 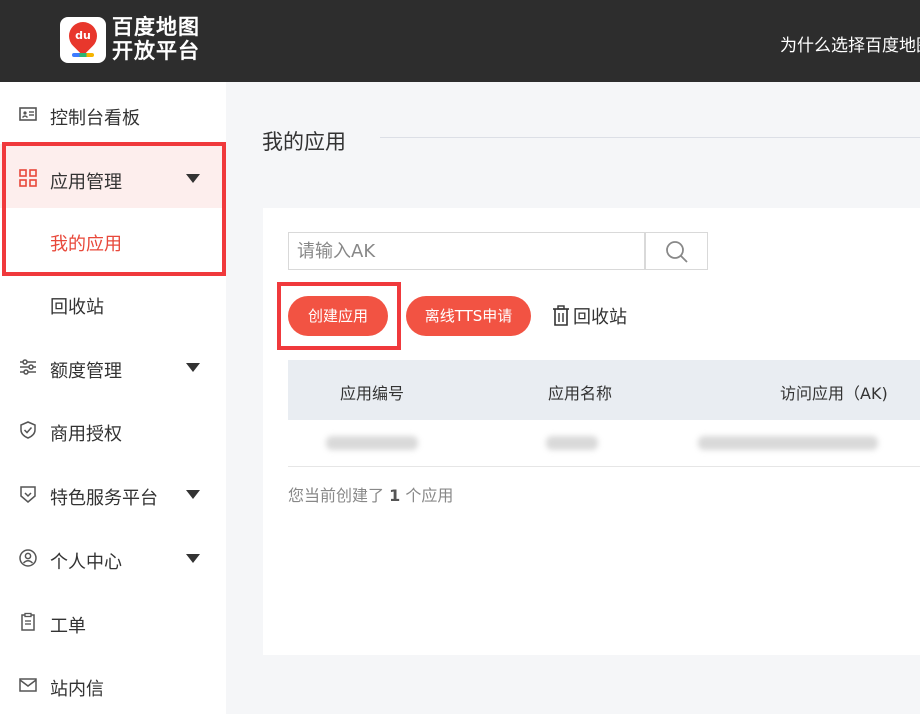 What do you see at coordinates (95, 118) in the screenshot?
I see `sidebar-item-label: 控制台看板` at bounding box center [95, 118].